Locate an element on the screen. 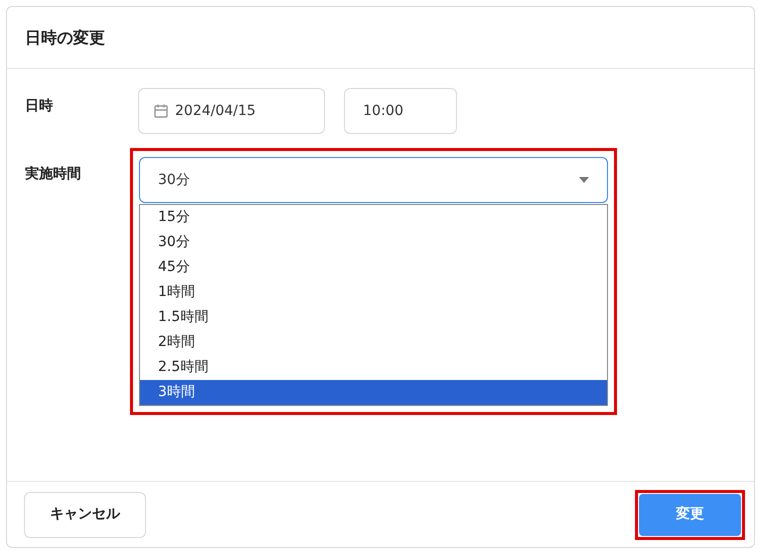 The width and height of the screenshot is (761, 554). dropdown-option: 1時間 is located at coordinates (373, 292).